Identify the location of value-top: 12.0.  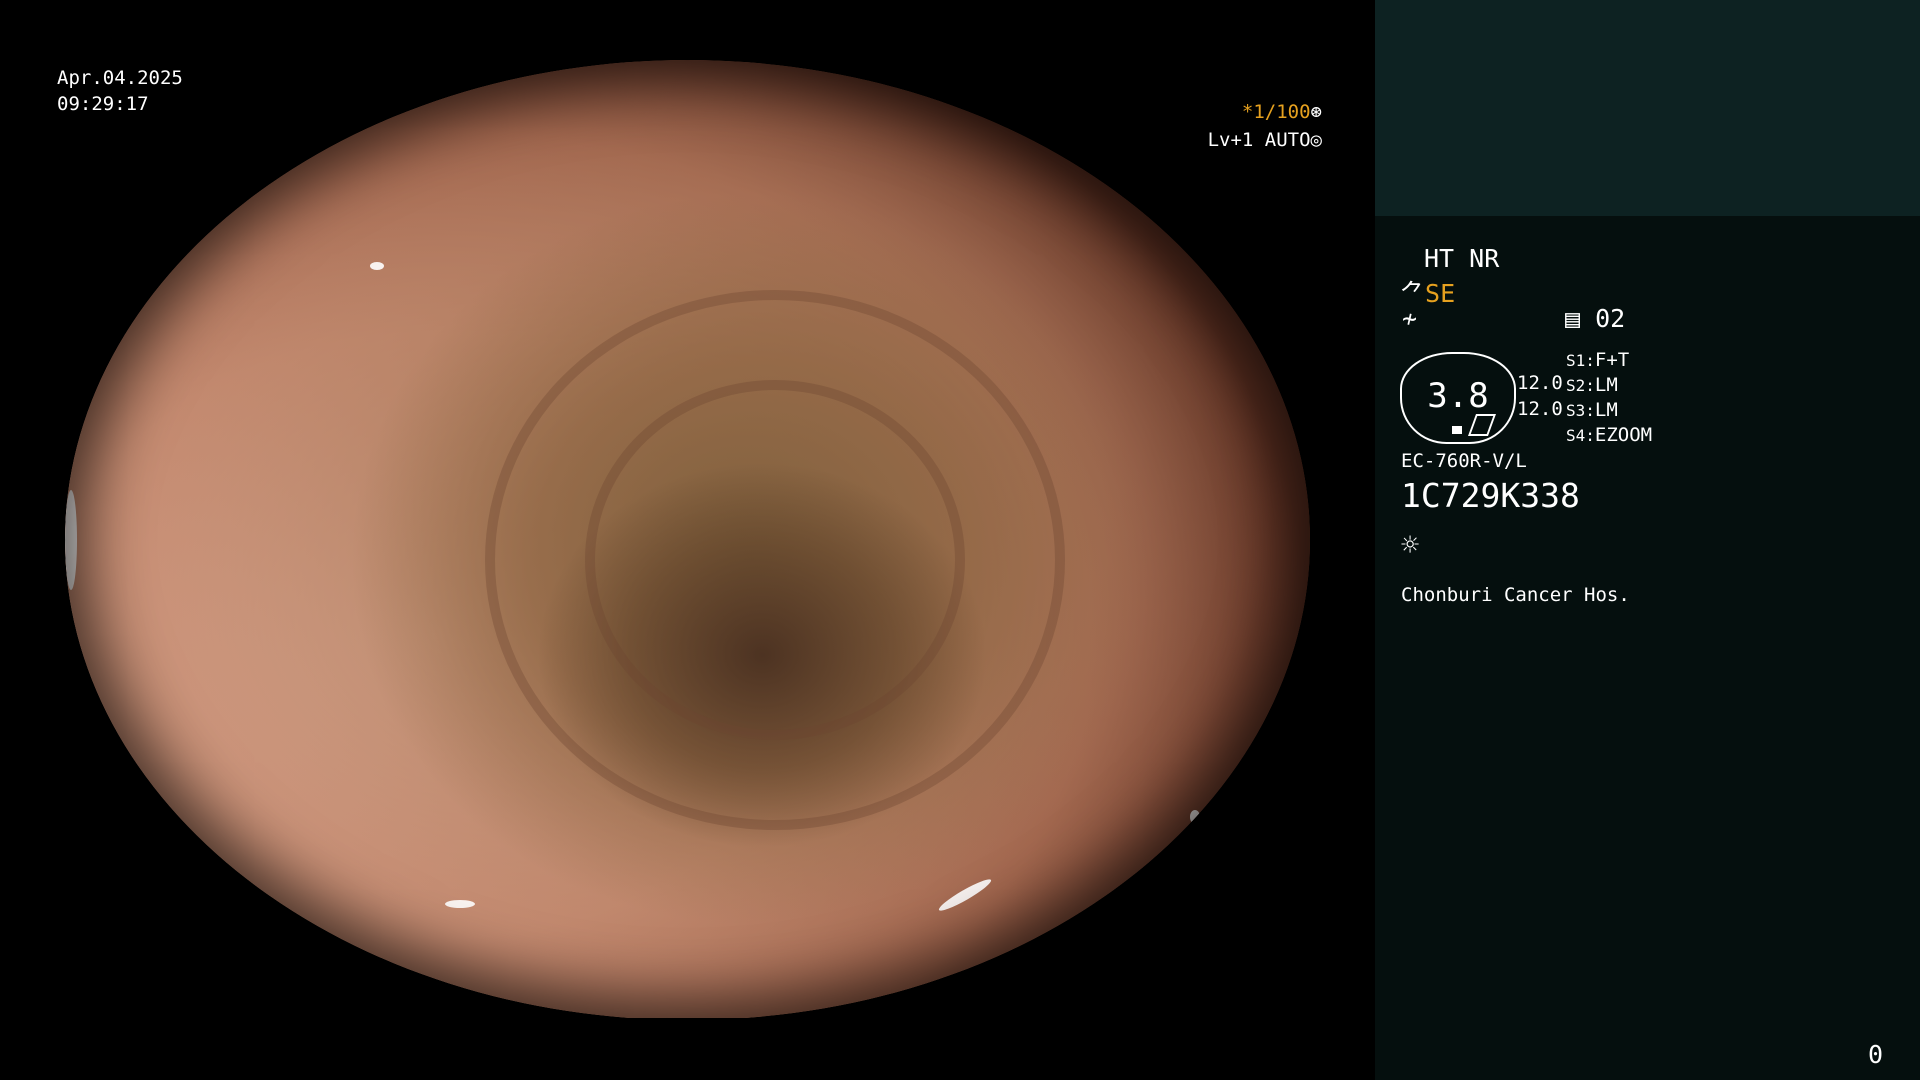
(1540, 383).